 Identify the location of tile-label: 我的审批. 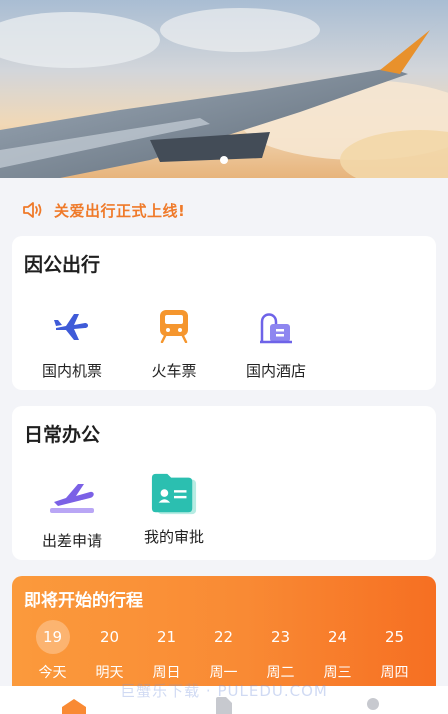
(173, 537).